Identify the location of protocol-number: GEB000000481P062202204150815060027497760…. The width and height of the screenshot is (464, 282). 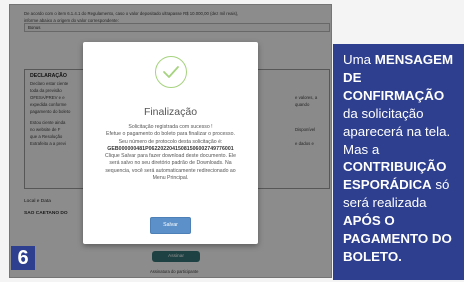
(170, 148).